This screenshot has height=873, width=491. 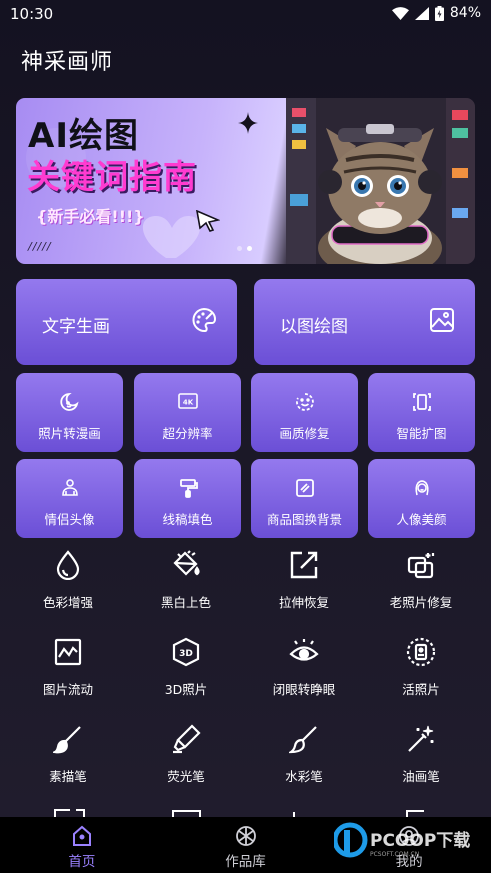 I want to click on tool-3d-photo: 3D 3D照片, so click(x=186, y=670).